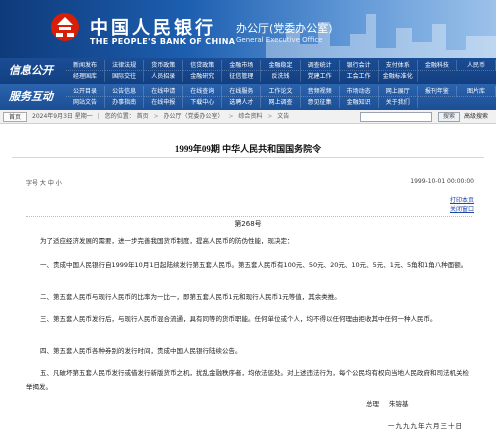 The image size is (496, 440). Describe the element at coordinates (125, 65) in the screenshot. I see `nav-item-info-1: 法律法规` at that location.